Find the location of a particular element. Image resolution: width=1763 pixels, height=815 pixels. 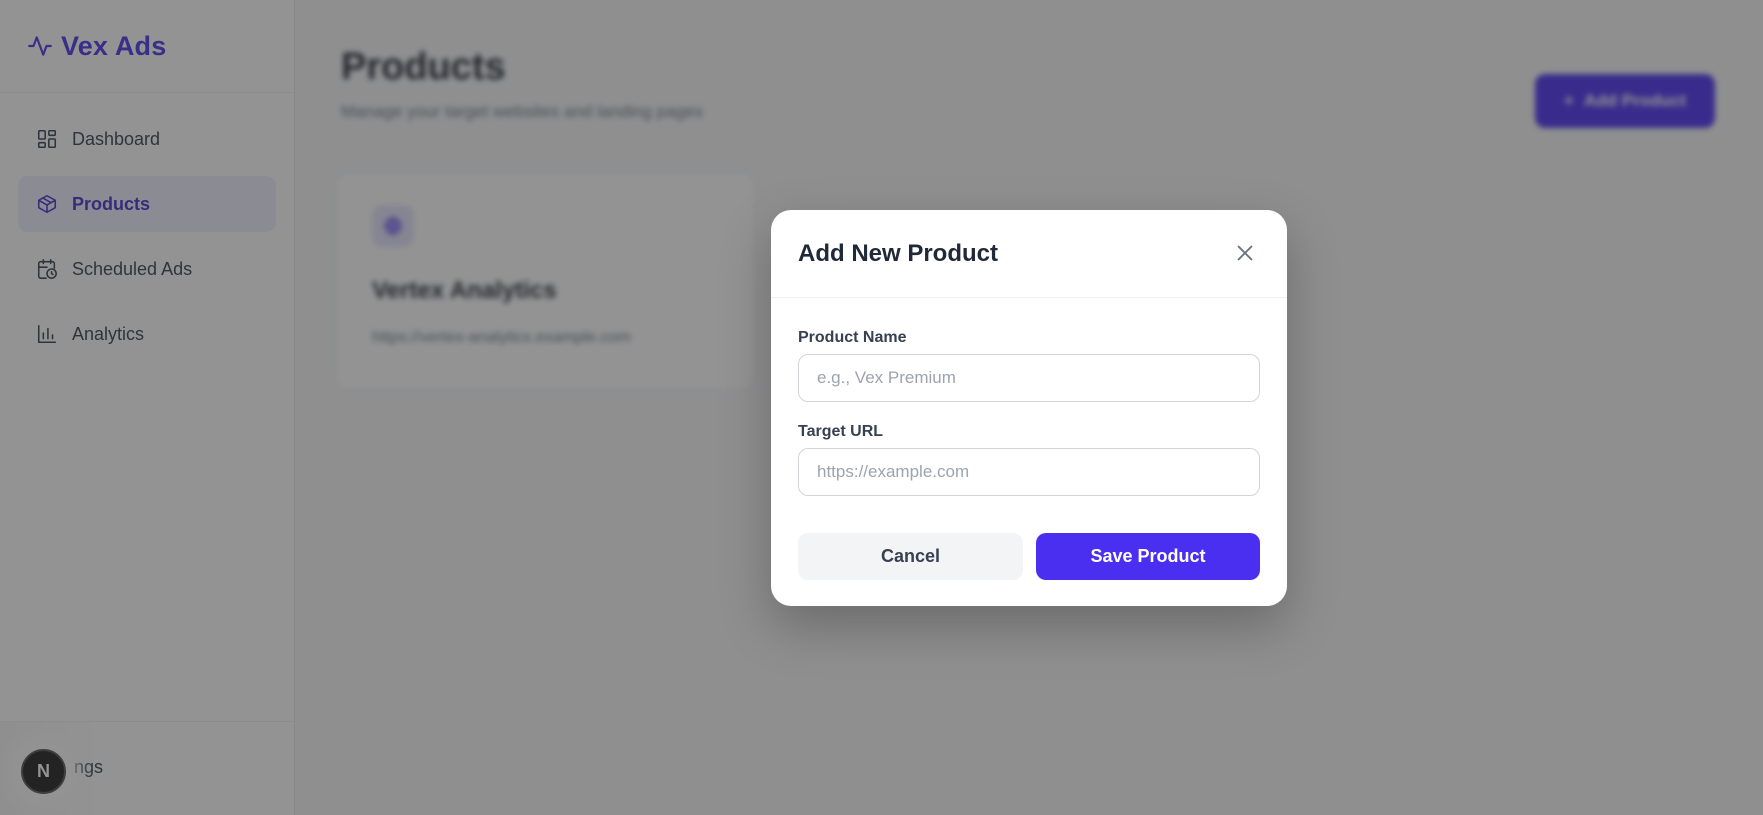

close-icon is located at coordinates (1245, 253).